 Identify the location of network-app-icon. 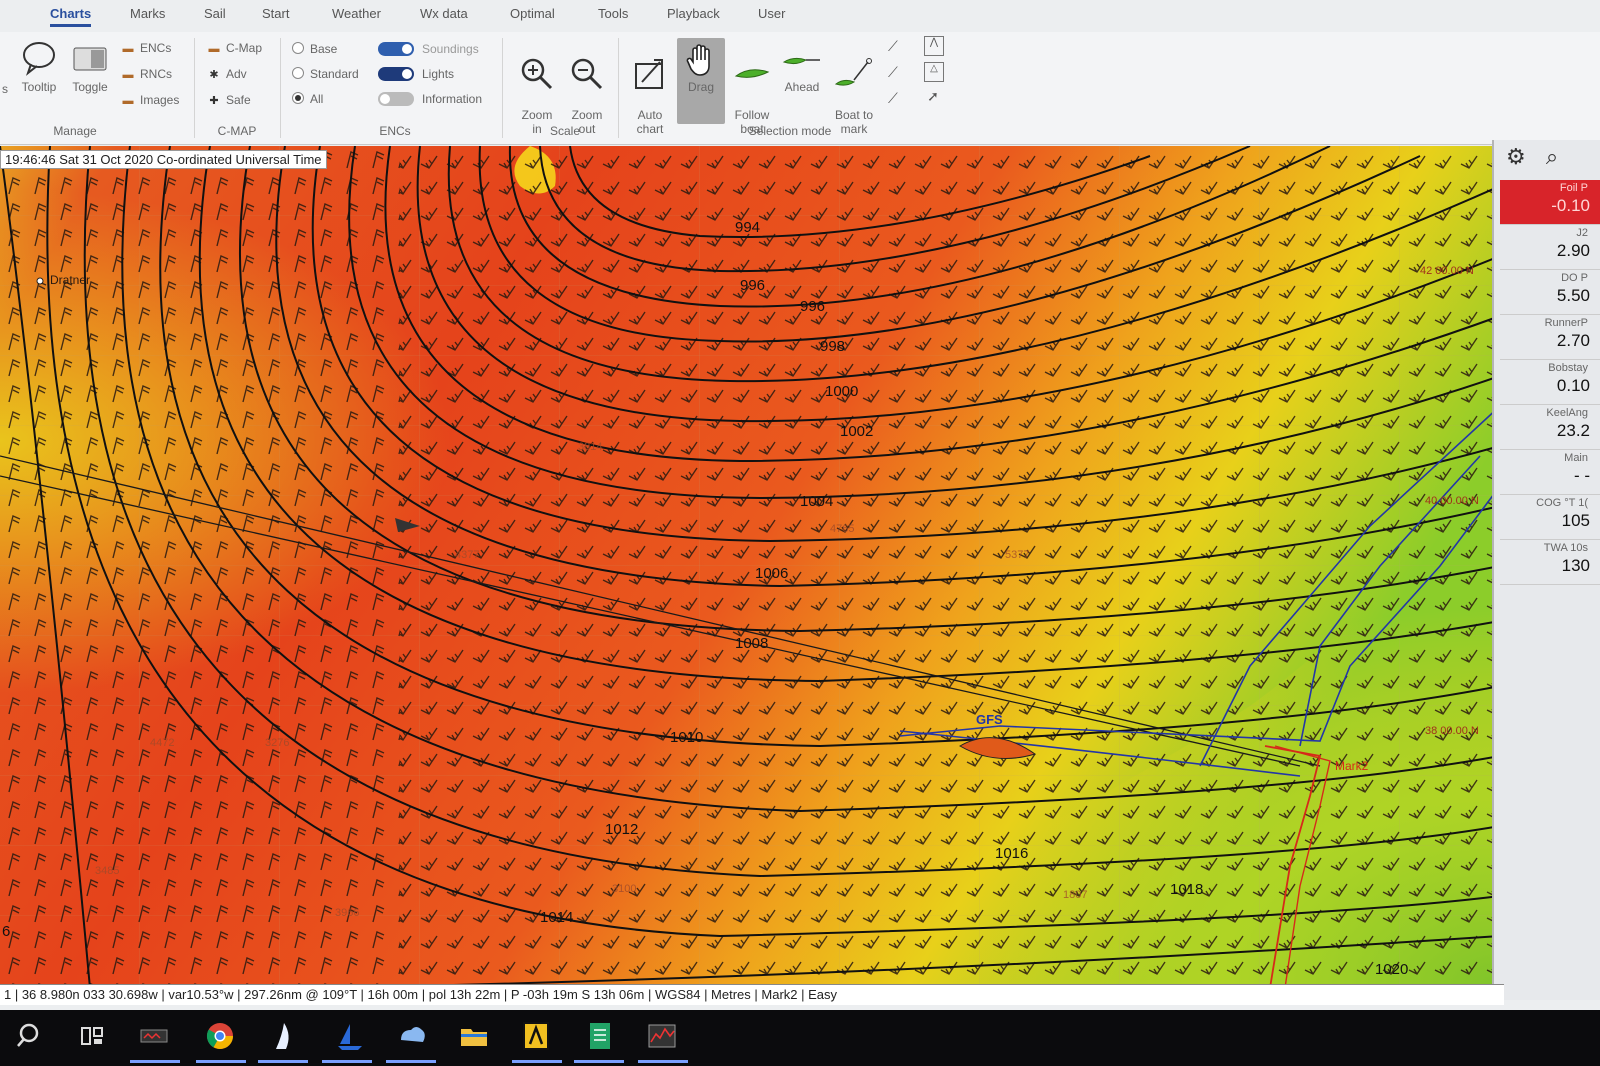
(412, 1036).